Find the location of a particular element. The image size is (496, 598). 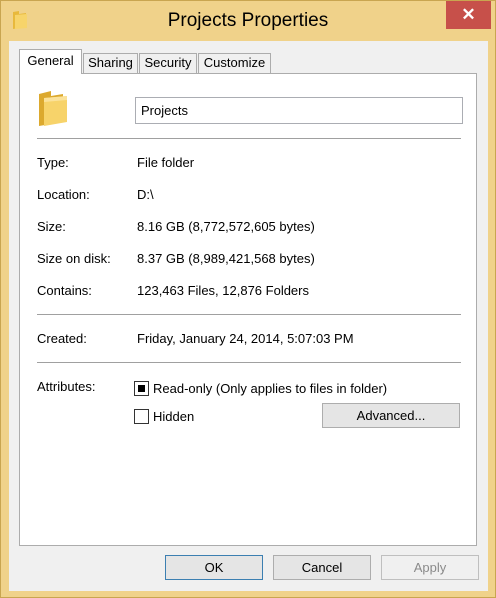

location-label: Location: is located at coordinates (63, 194).